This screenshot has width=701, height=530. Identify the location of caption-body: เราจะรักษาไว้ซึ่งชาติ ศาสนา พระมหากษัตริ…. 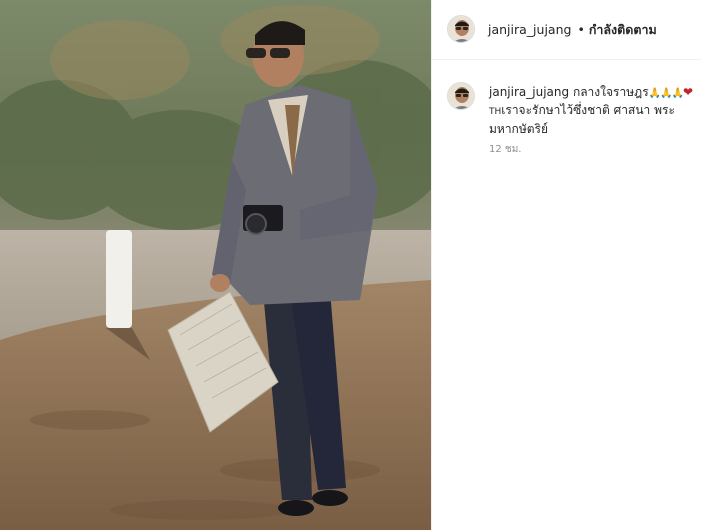
(582, 119).